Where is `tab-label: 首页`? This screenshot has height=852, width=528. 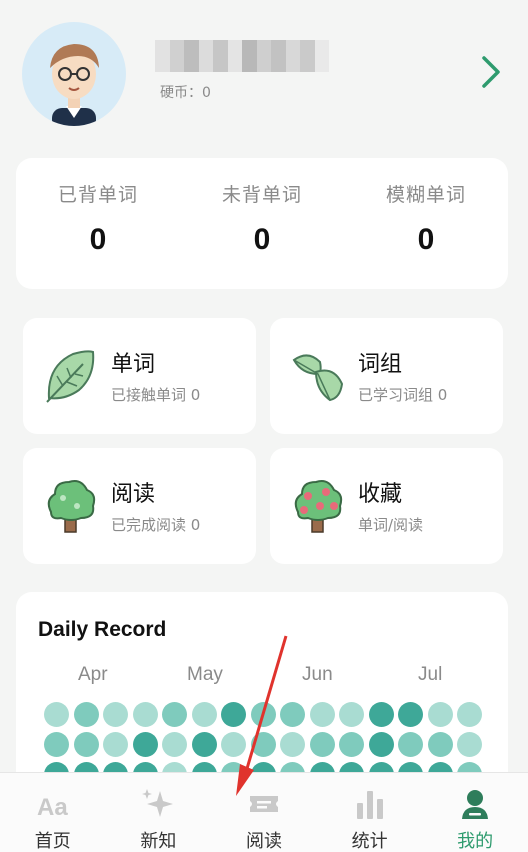 tab-label: 首页 is located at coordinates (52, 841).